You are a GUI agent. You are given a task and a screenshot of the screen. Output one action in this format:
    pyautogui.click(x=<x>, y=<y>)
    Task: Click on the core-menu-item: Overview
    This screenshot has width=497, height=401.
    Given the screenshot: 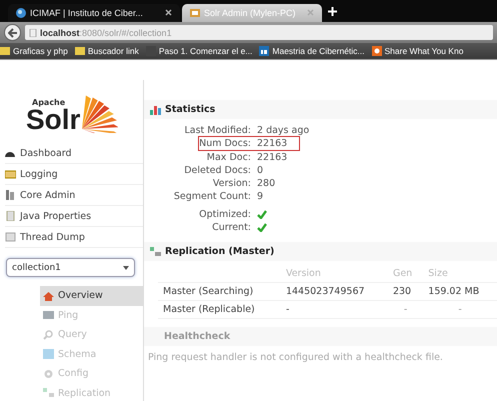 What is the action you would take?
    pyautogui.click(x=91, y=296)
    